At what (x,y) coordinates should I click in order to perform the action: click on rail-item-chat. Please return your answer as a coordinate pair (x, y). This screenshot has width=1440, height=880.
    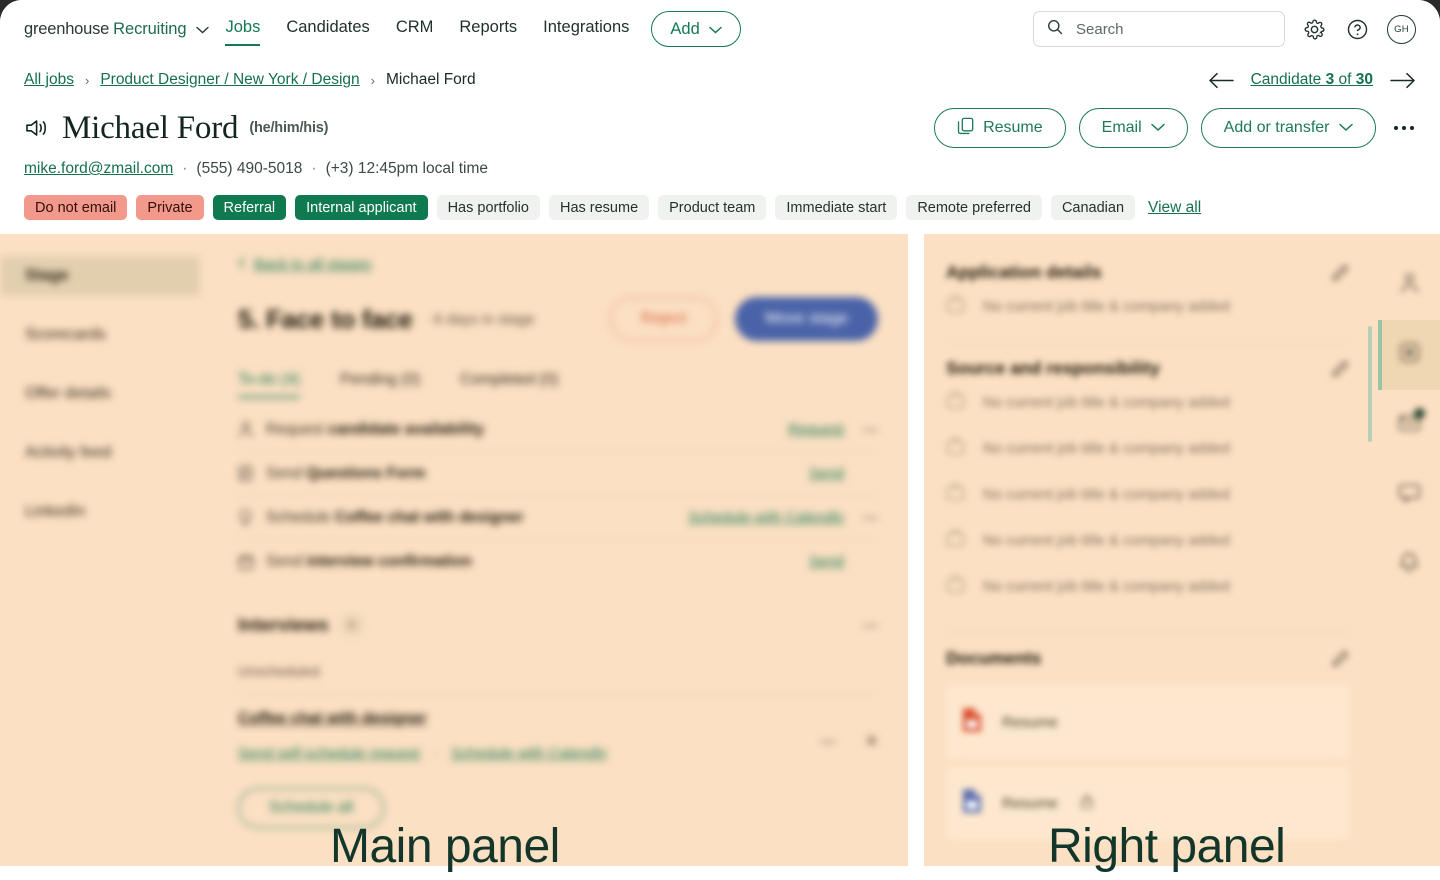
    Looking at the image, I should click on (1409, 495).